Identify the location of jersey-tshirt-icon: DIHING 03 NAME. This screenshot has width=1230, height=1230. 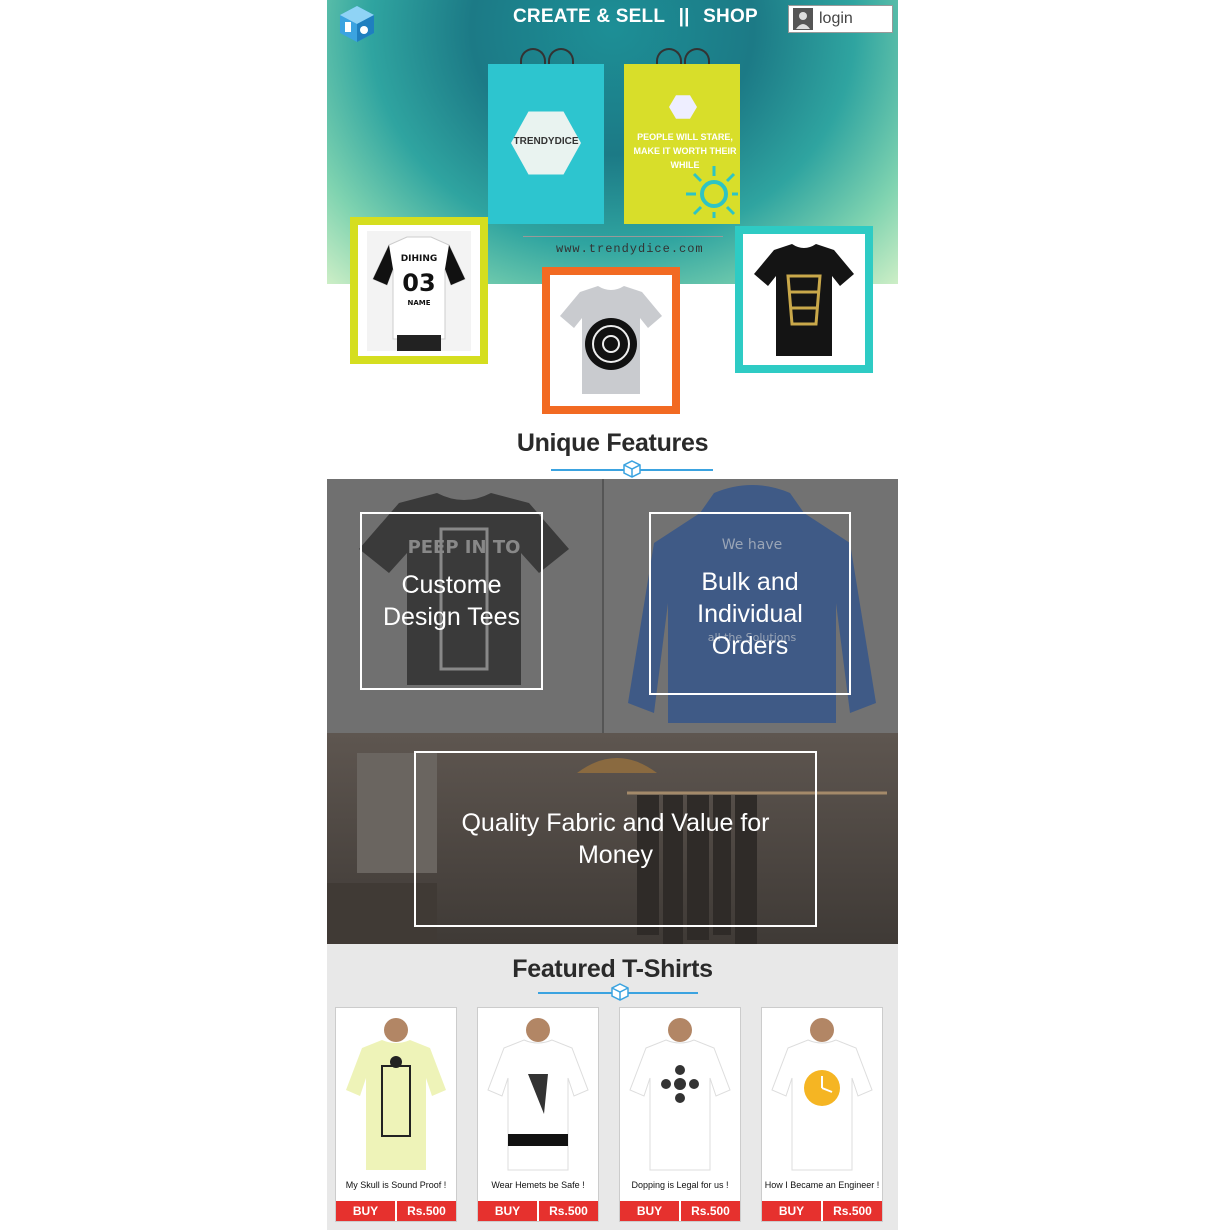
(419, 290).